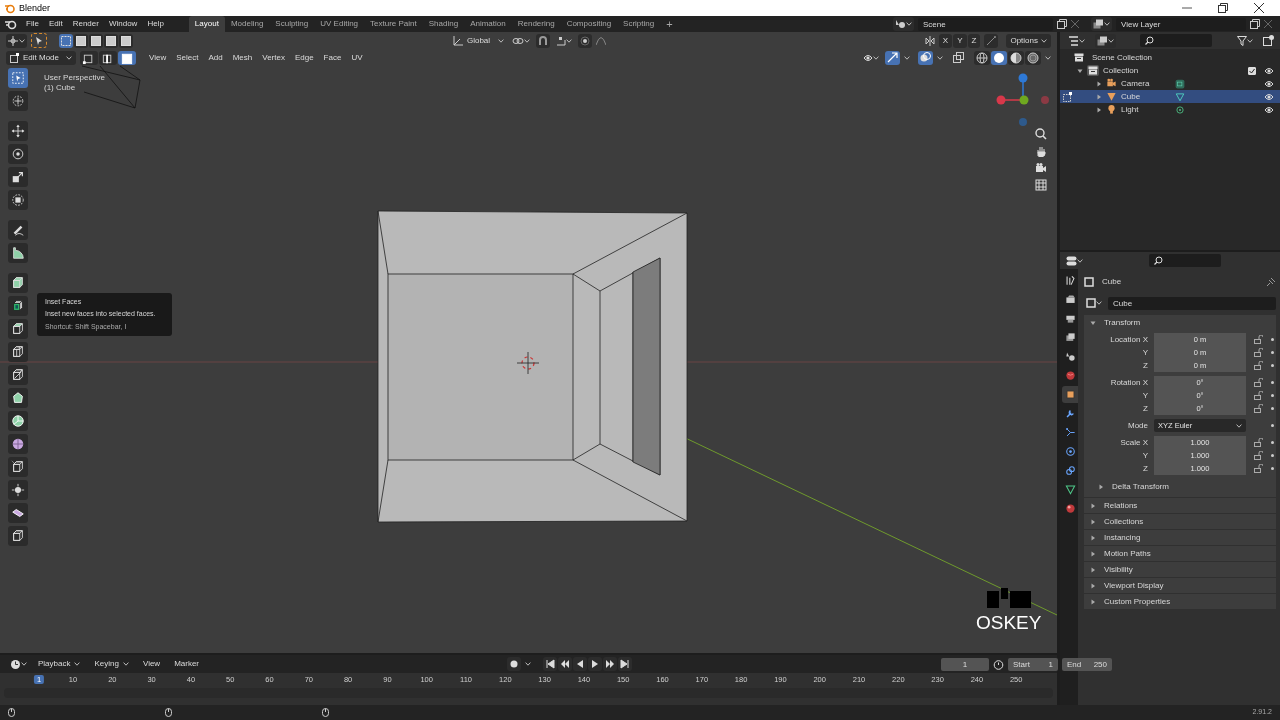  What do you see at coordinates (111, 664) in the screenshot?
I see `menu-dropdown: Keying` at bounding box center [111, 664].